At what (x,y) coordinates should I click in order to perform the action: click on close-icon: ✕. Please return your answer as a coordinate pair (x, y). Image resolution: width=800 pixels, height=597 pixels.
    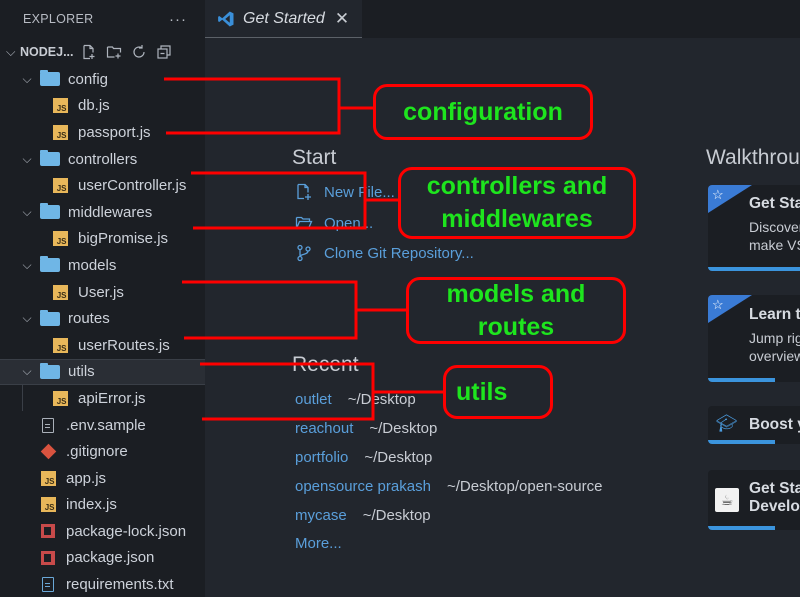
    Looking at the image, I should click on (342, 19).